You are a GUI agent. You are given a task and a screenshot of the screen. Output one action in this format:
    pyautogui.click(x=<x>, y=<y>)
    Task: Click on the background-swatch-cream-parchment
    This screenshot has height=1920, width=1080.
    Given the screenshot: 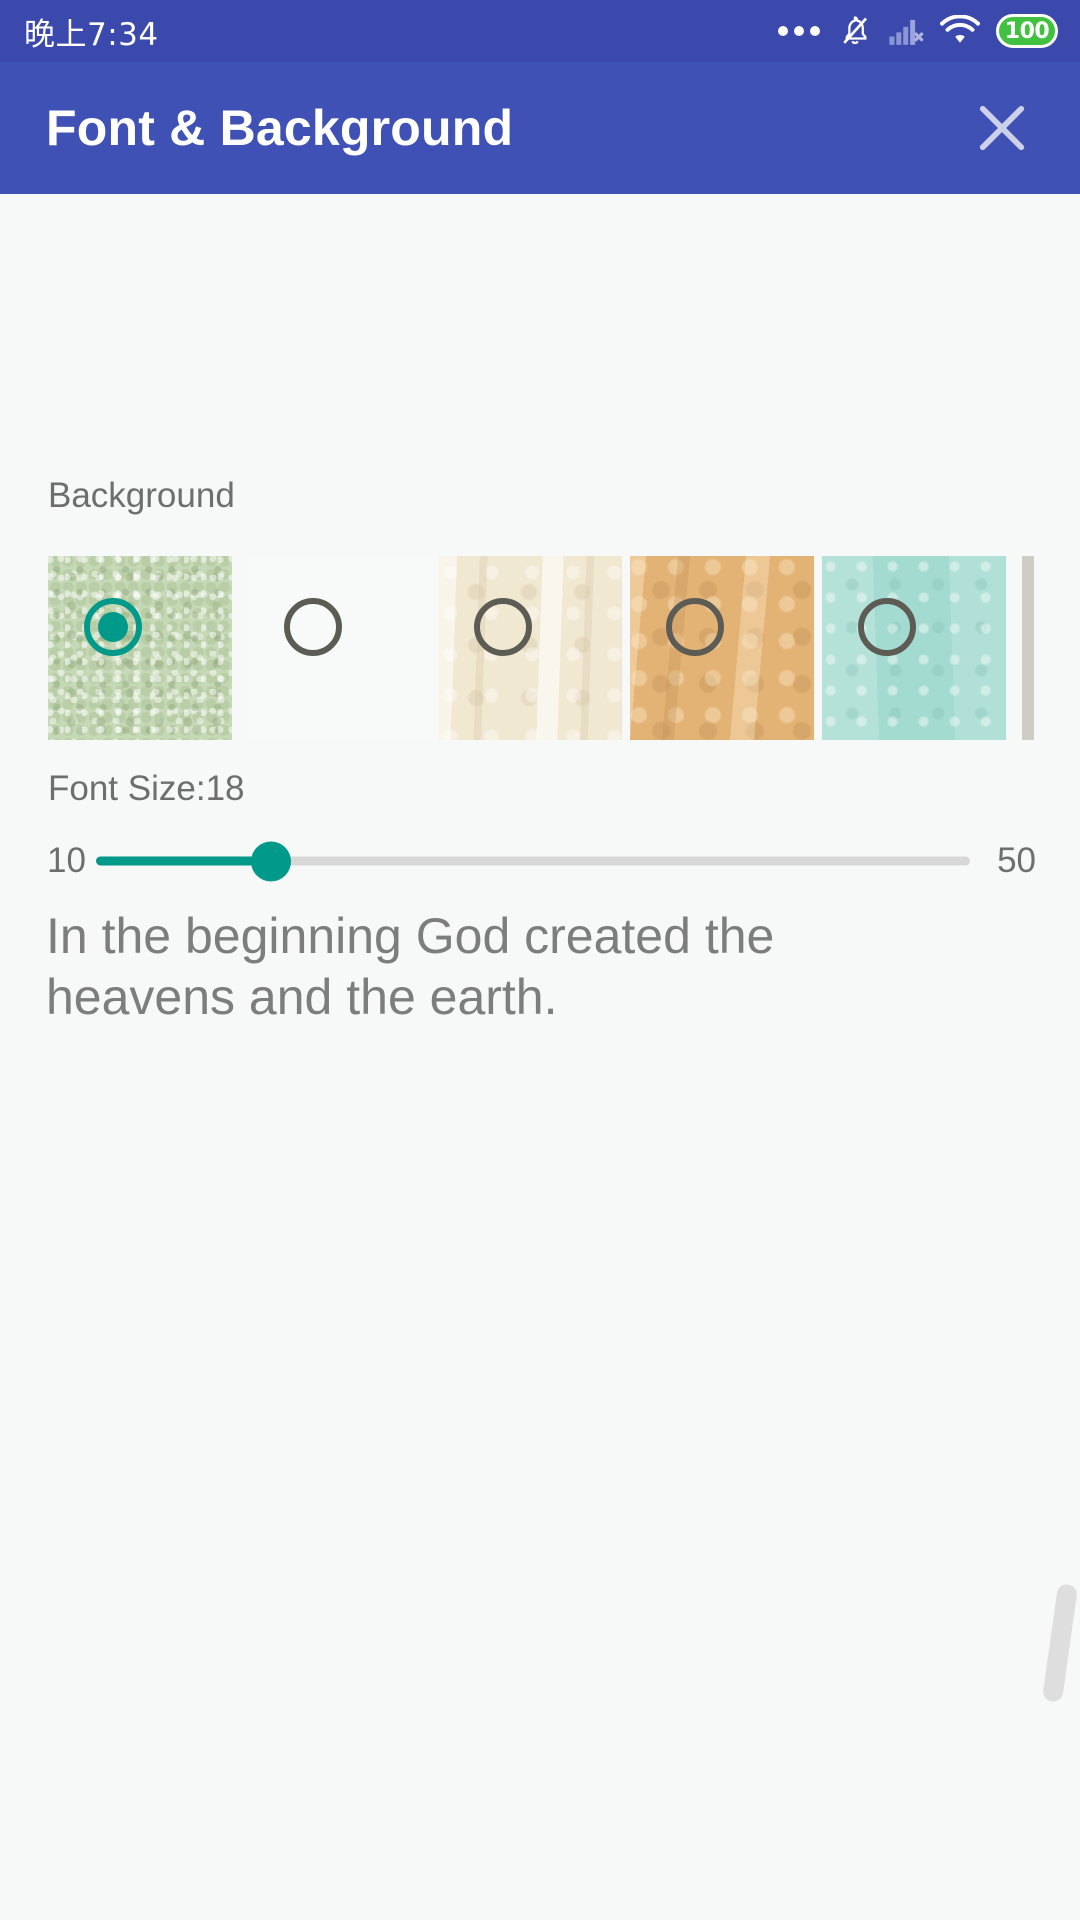 What is the action you would take?
    pyautogui.click(x=530, y=648)
    